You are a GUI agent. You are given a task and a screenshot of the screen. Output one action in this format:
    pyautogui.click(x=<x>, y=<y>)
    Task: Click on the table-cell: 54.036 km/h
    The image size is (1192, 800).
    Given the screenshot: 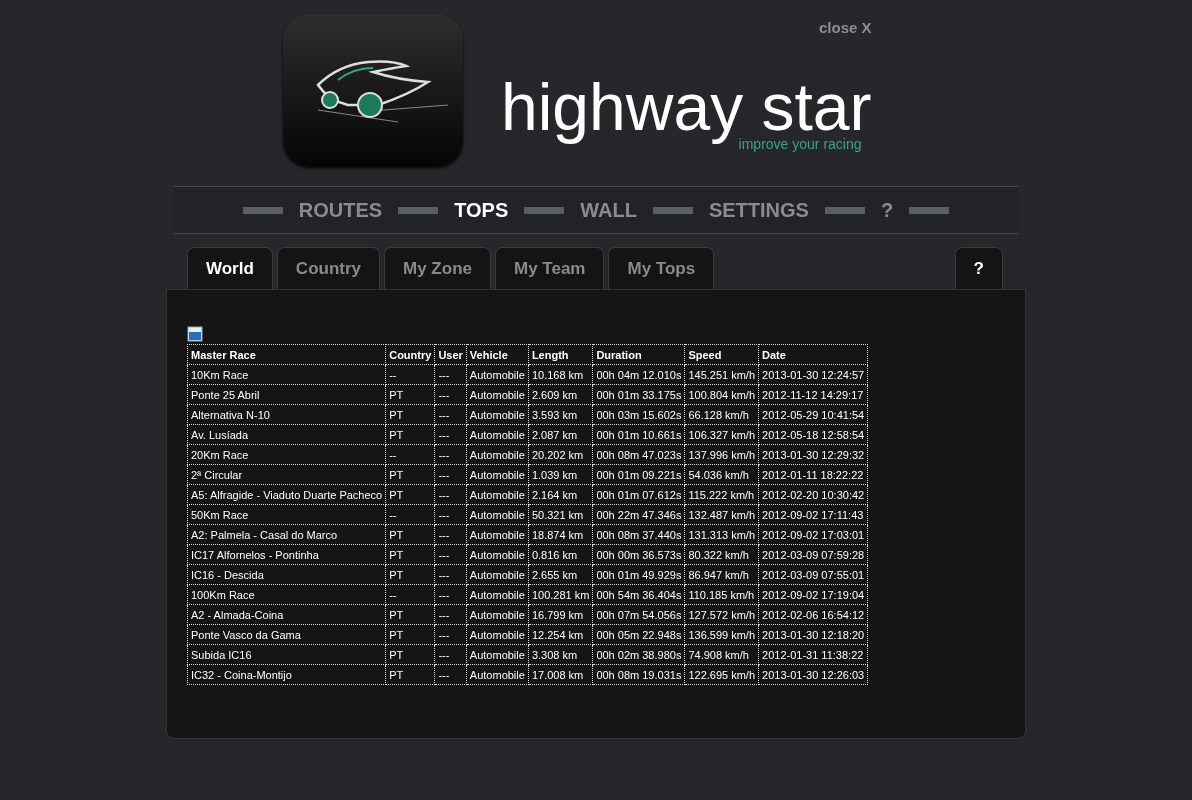 What is the action you would take?
    pyautogui.click(x=721, y=474)
    